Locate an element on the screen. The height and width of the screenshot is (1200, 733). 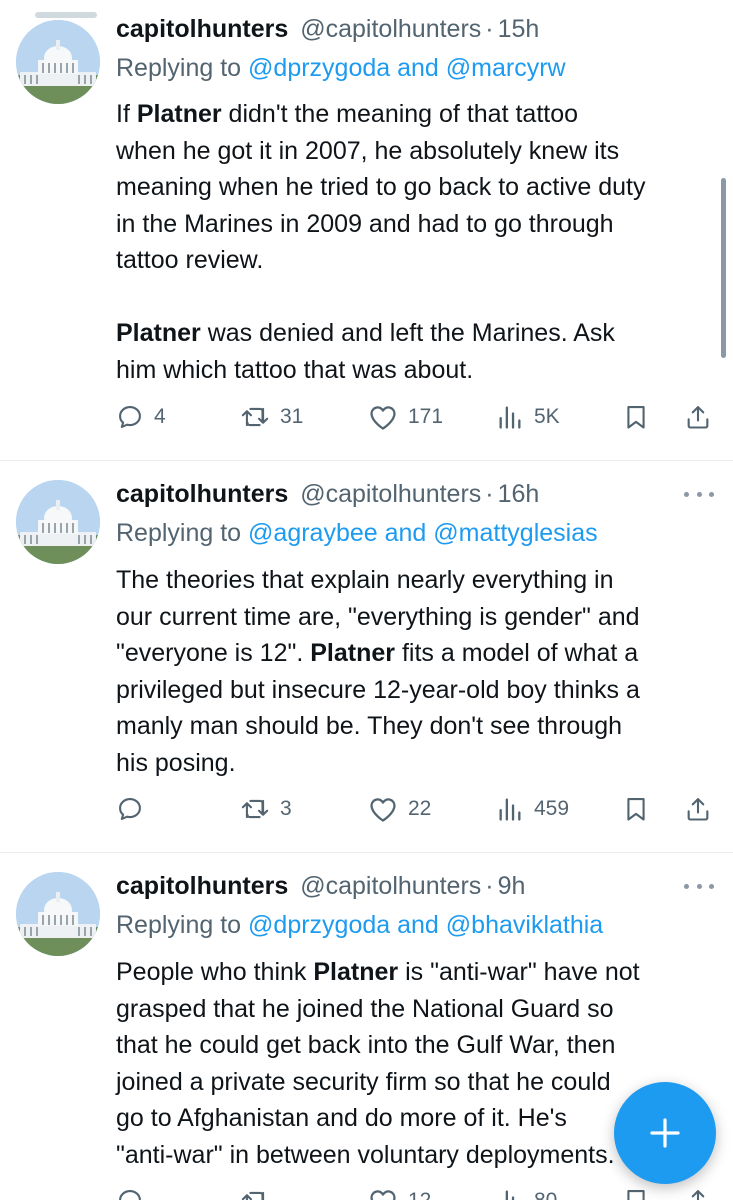
tweet-header: capitolhunters @capitolhunters · 15h is located at coordinates (327, 31).